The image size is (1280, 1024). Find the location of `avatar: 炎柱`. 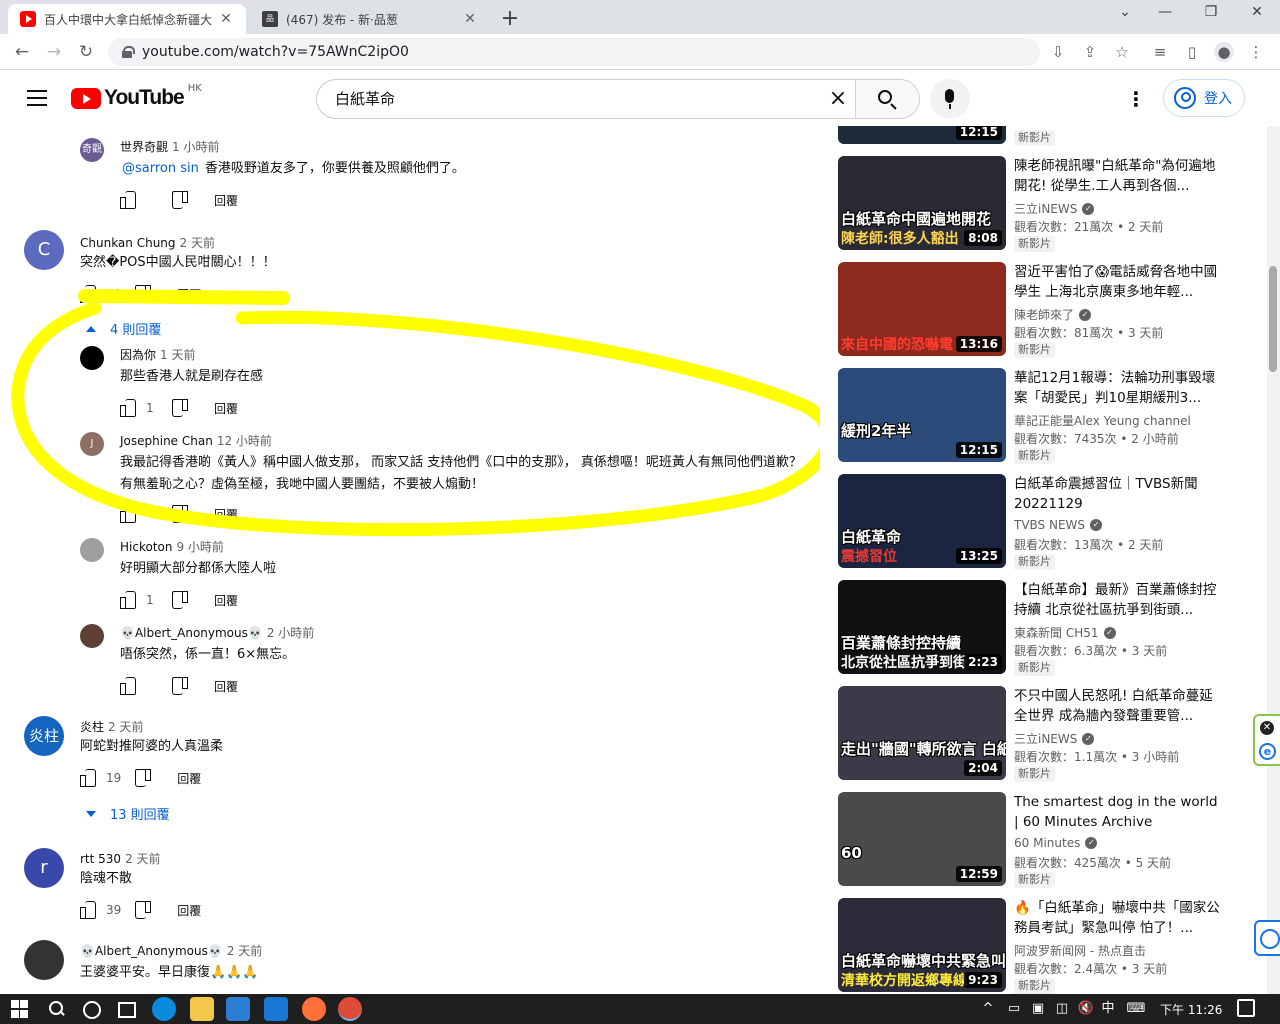

avatar: 炎柱 is located at coordinates (44, 736).